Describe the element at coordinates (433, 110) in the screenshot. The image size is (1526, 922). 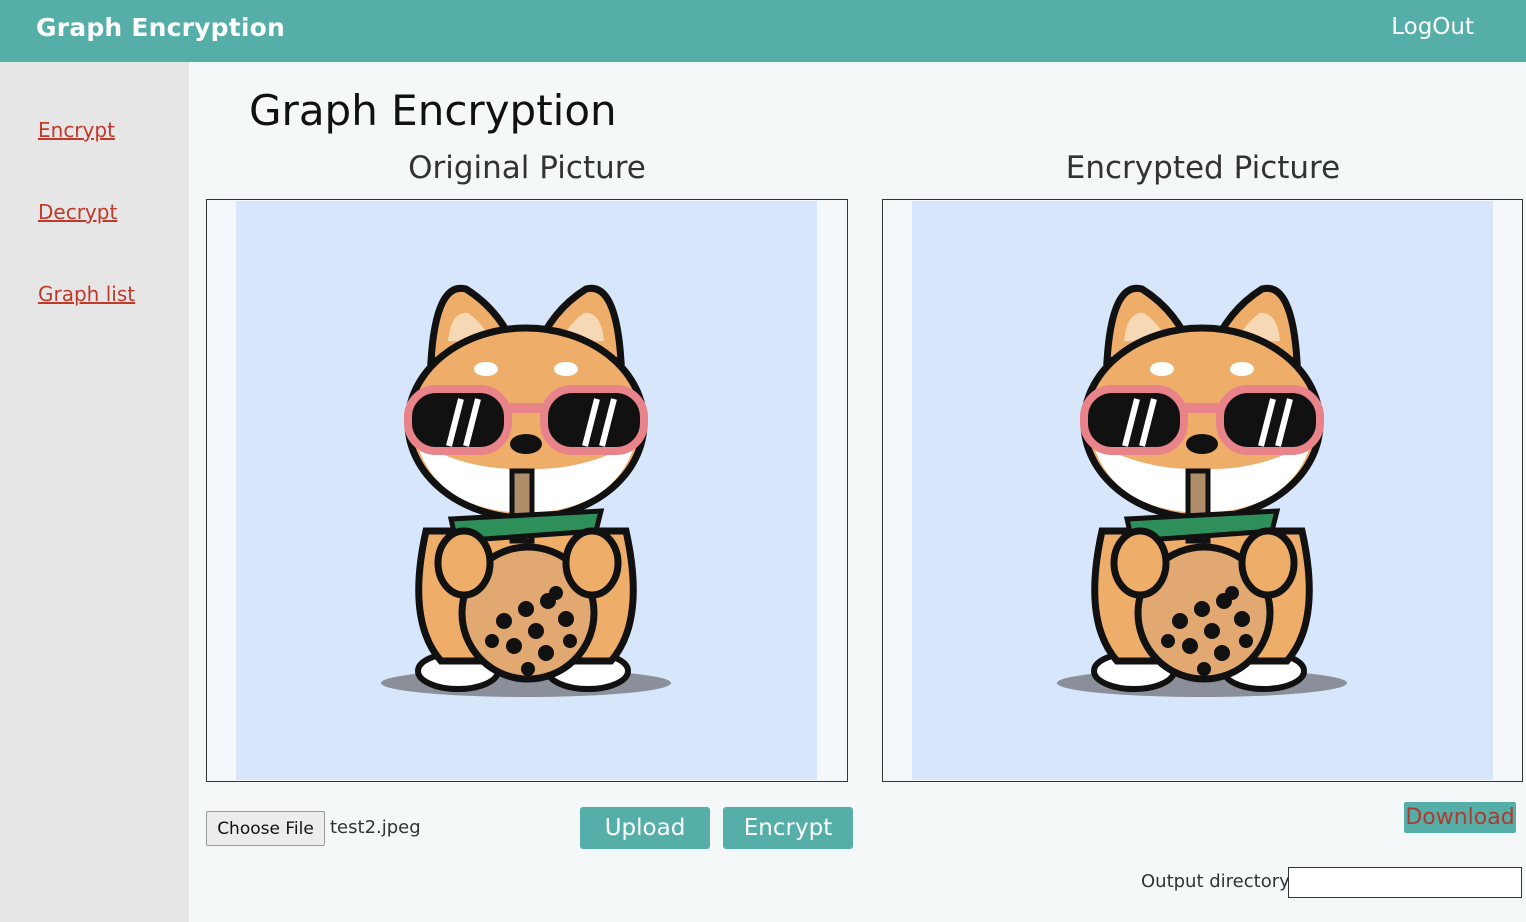
I see `page-title: Graph Encryption` at that location.